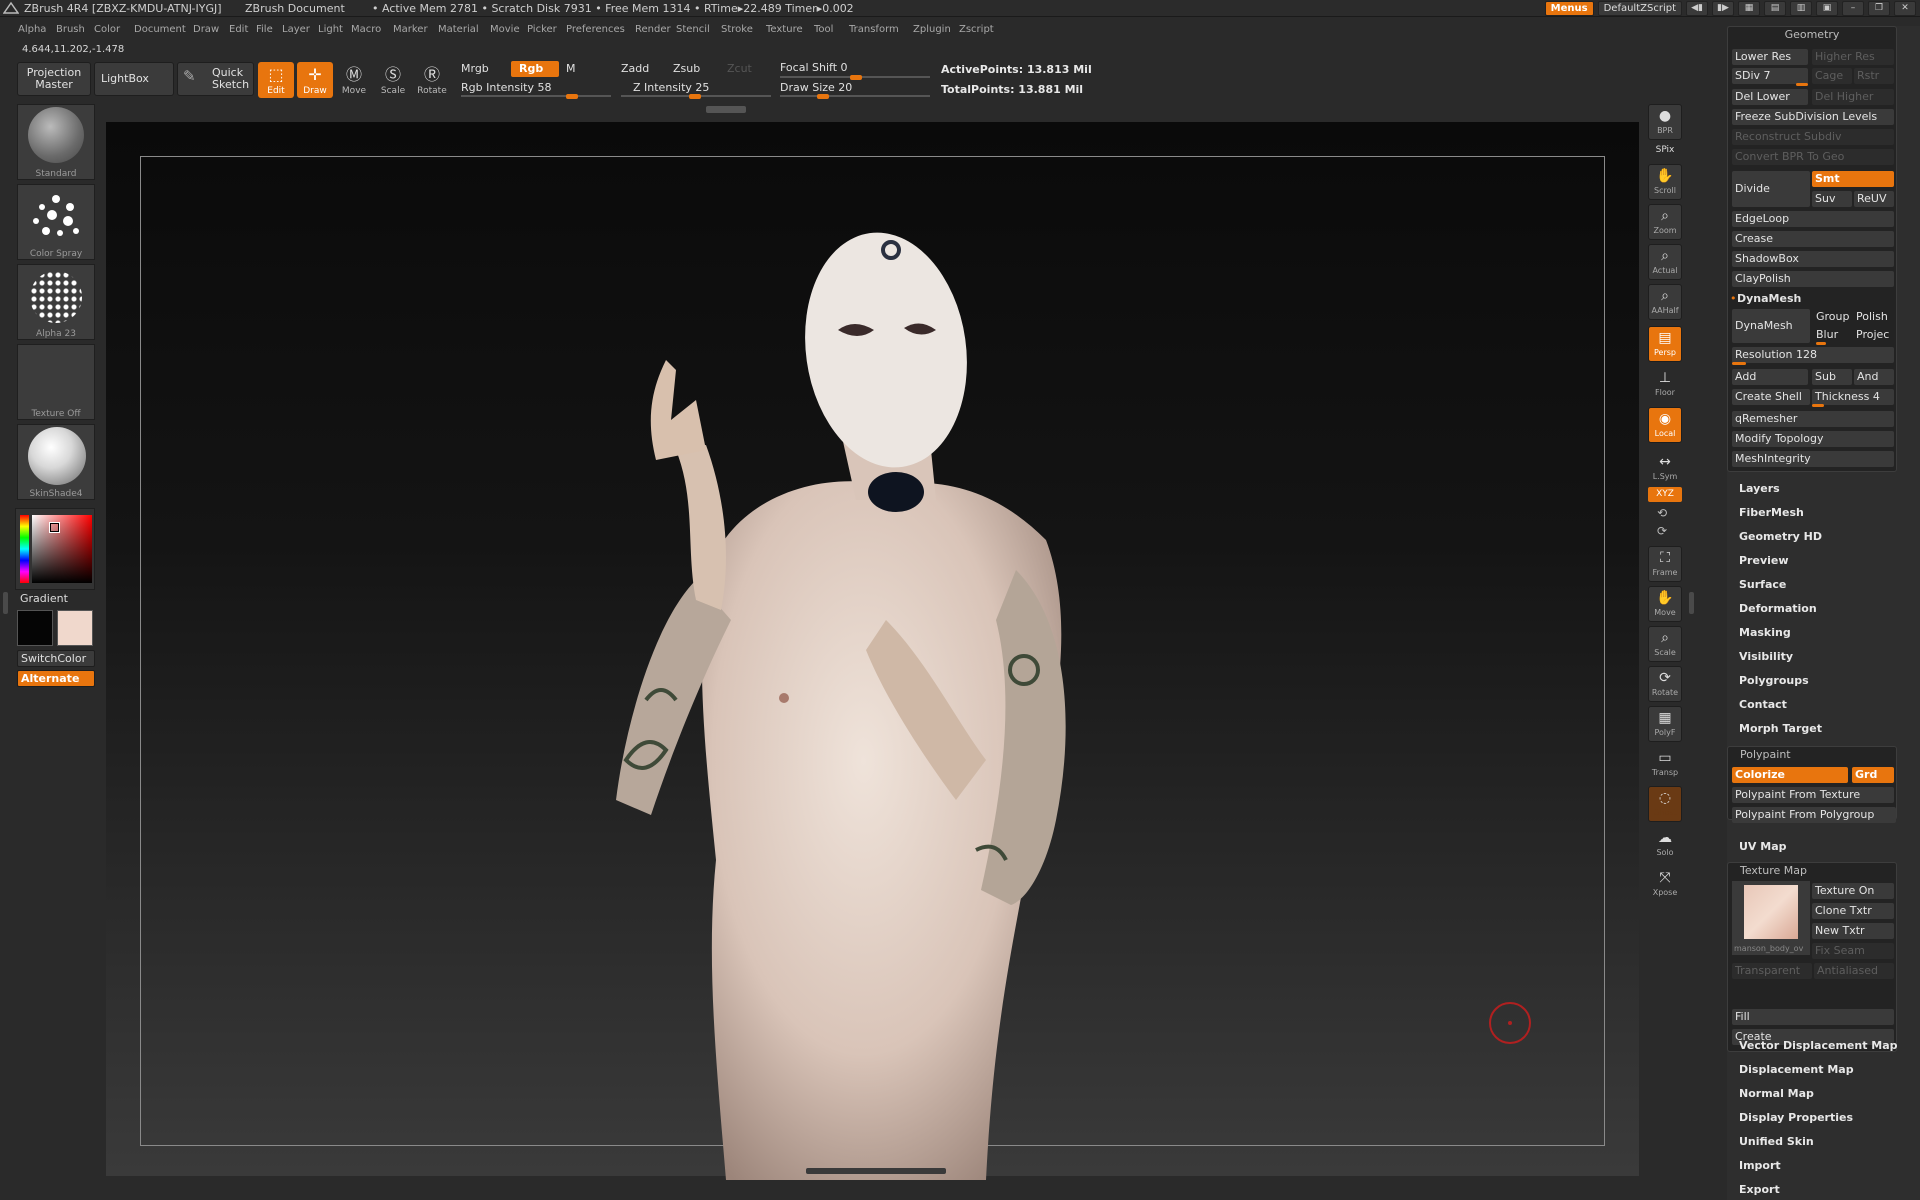 This screenshot has height=1200, width=1920. I want to click on smt-toggle: Smt, so click(1853, 179).